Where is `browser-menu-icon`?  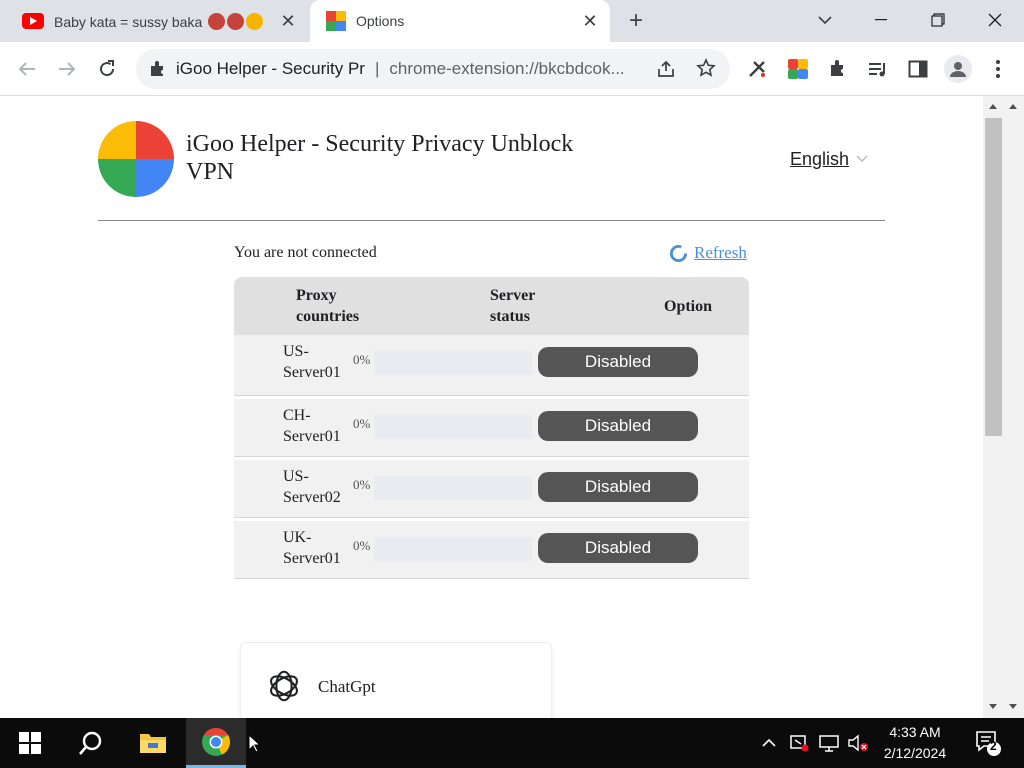
browser-menu-icon is located at coordinates (998, 69).